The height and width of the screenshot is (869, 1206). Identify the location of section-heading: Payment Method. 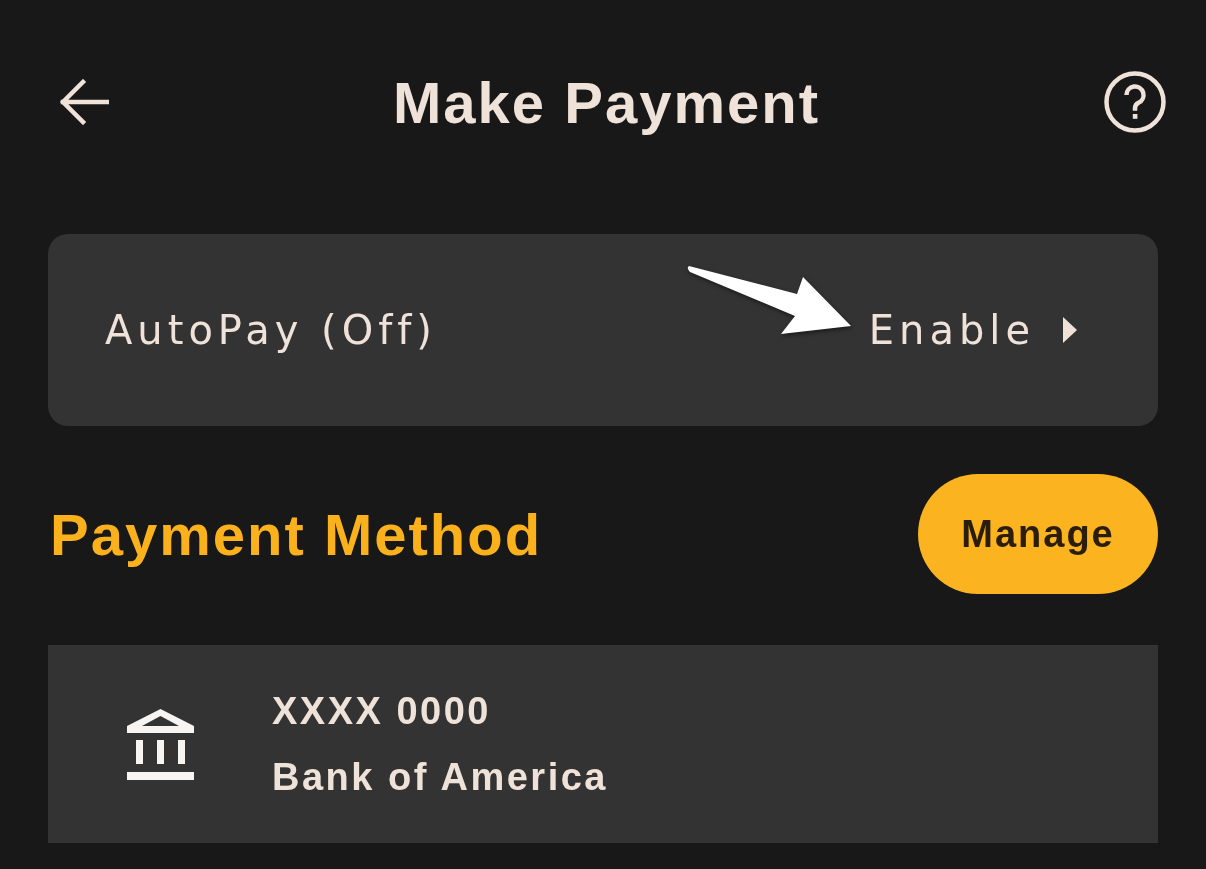
(296, 534).